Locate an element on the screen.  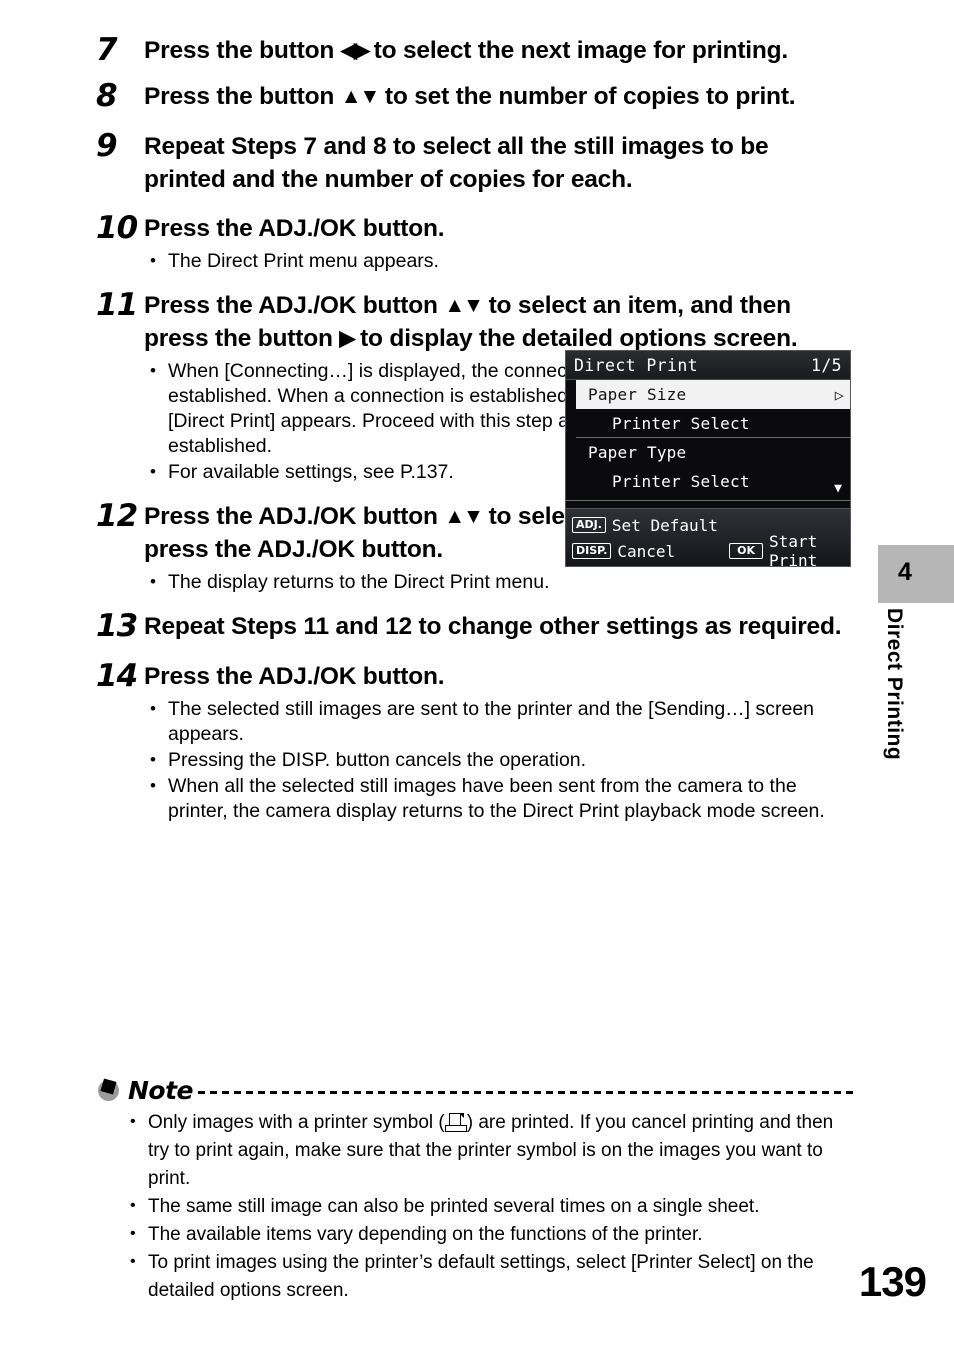
note-dashed-rule is located at coordinates (527, 1090).